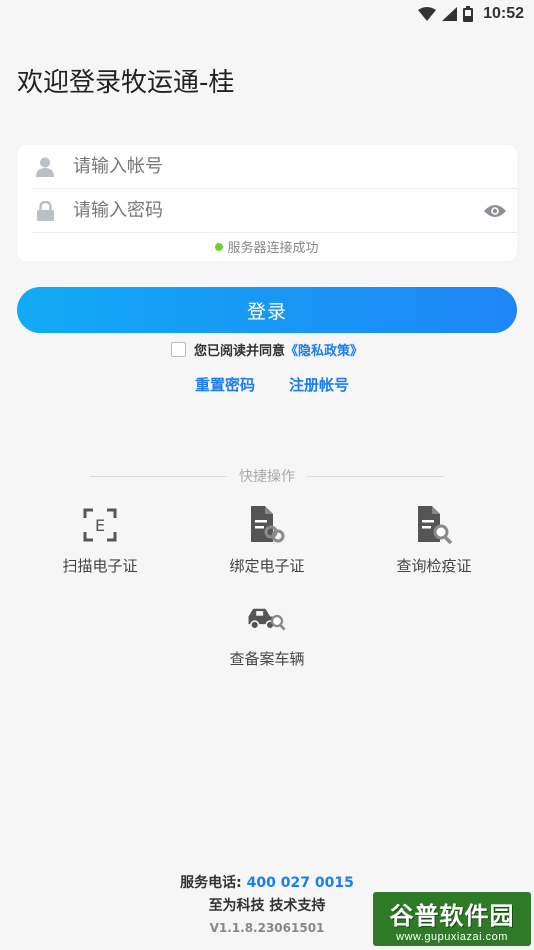  Describe the element at coordinates (434, 525) in the screenshot. I see `document-search-icon` at that location.